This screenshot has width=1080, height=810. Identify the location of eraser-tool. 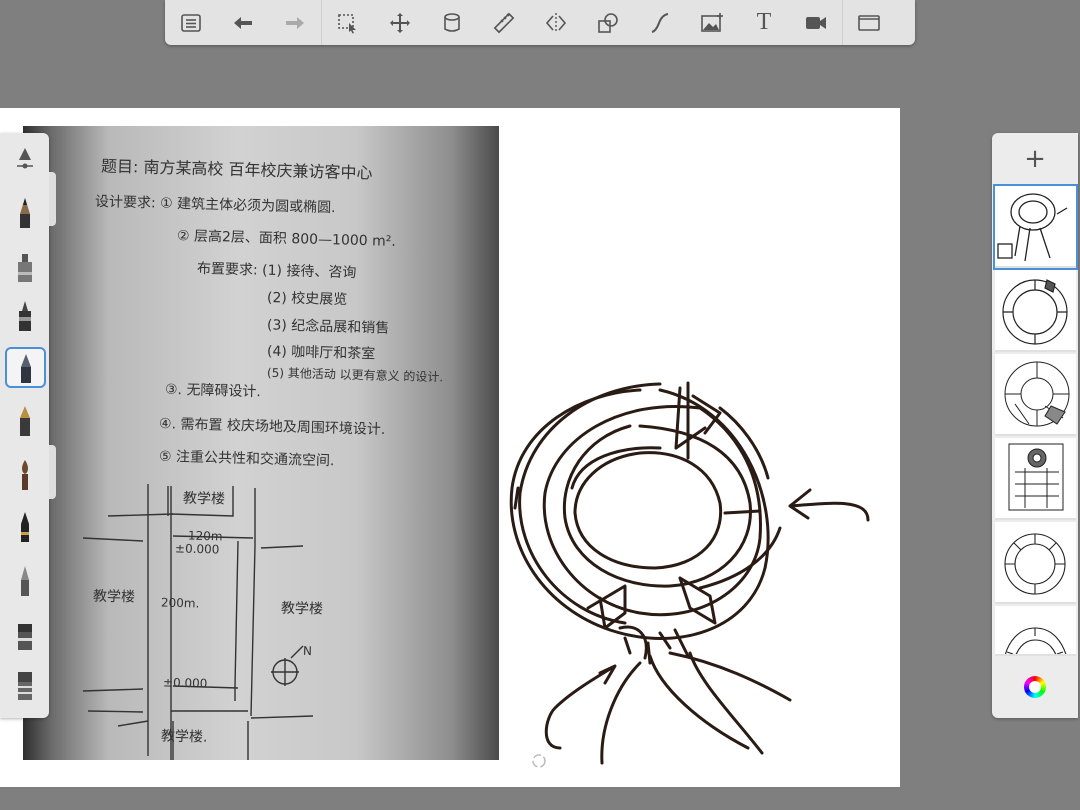
(25, 635).